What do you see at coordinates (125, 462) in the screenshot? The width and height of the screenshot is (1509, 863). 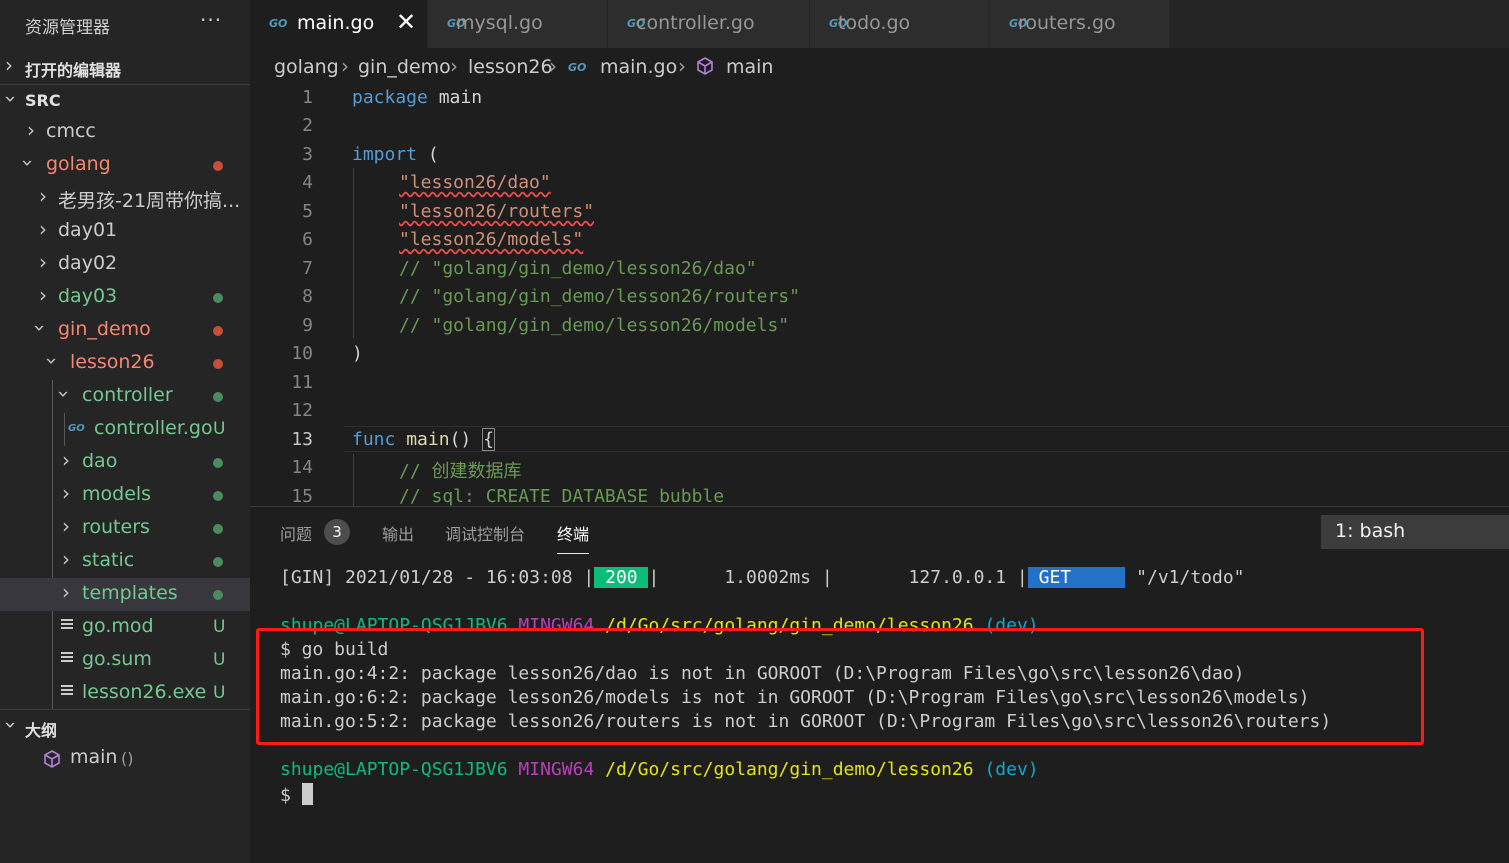 I see `tree-item-dao: › dao` at bounding box center [125, 462].